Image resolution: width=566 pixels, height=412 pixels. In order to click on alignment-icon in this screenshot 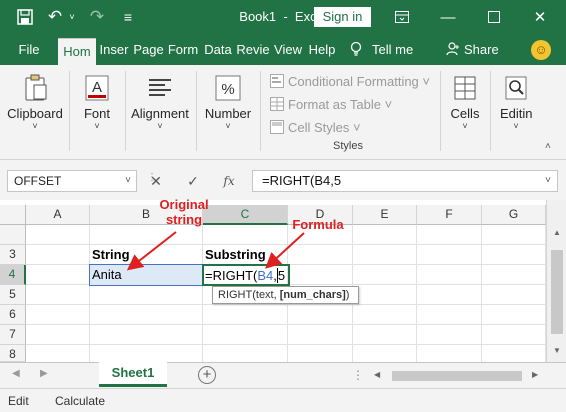, I will do `click(160, 88)`.